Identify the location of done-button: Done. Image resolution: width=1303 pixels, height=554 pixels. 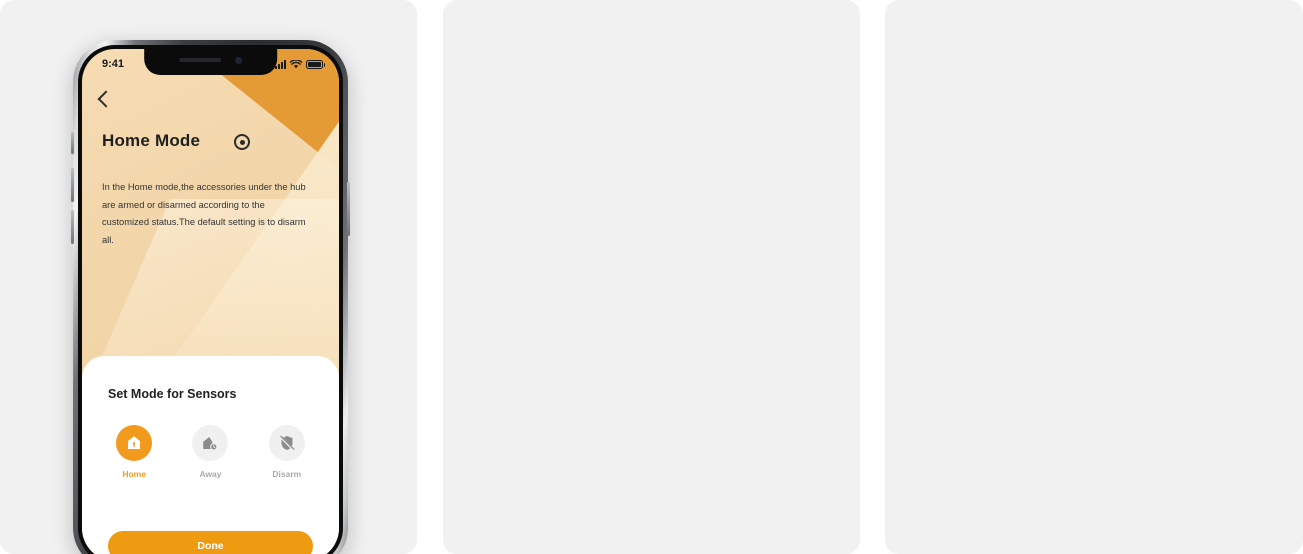
(210, 542).